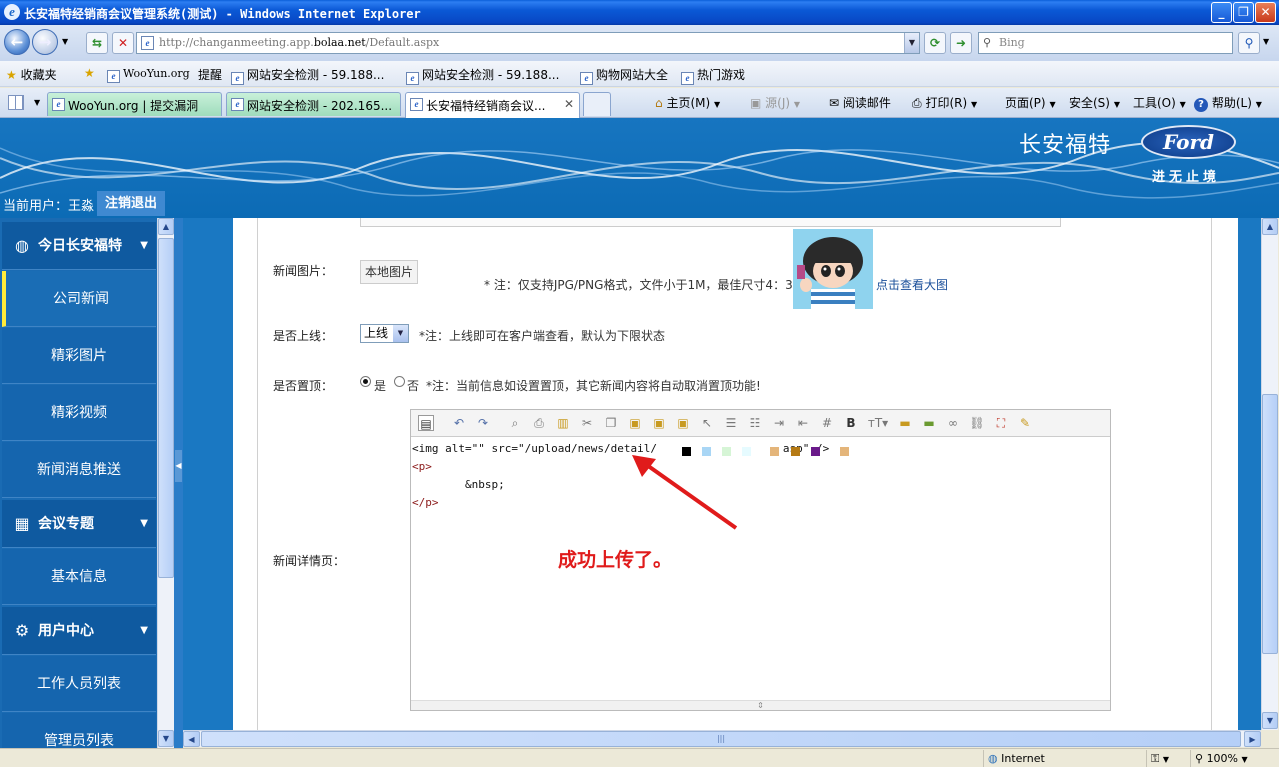  I want to click on sidebar-group-today: ◍ 今日长安福特 ▼, so click(79, 246).